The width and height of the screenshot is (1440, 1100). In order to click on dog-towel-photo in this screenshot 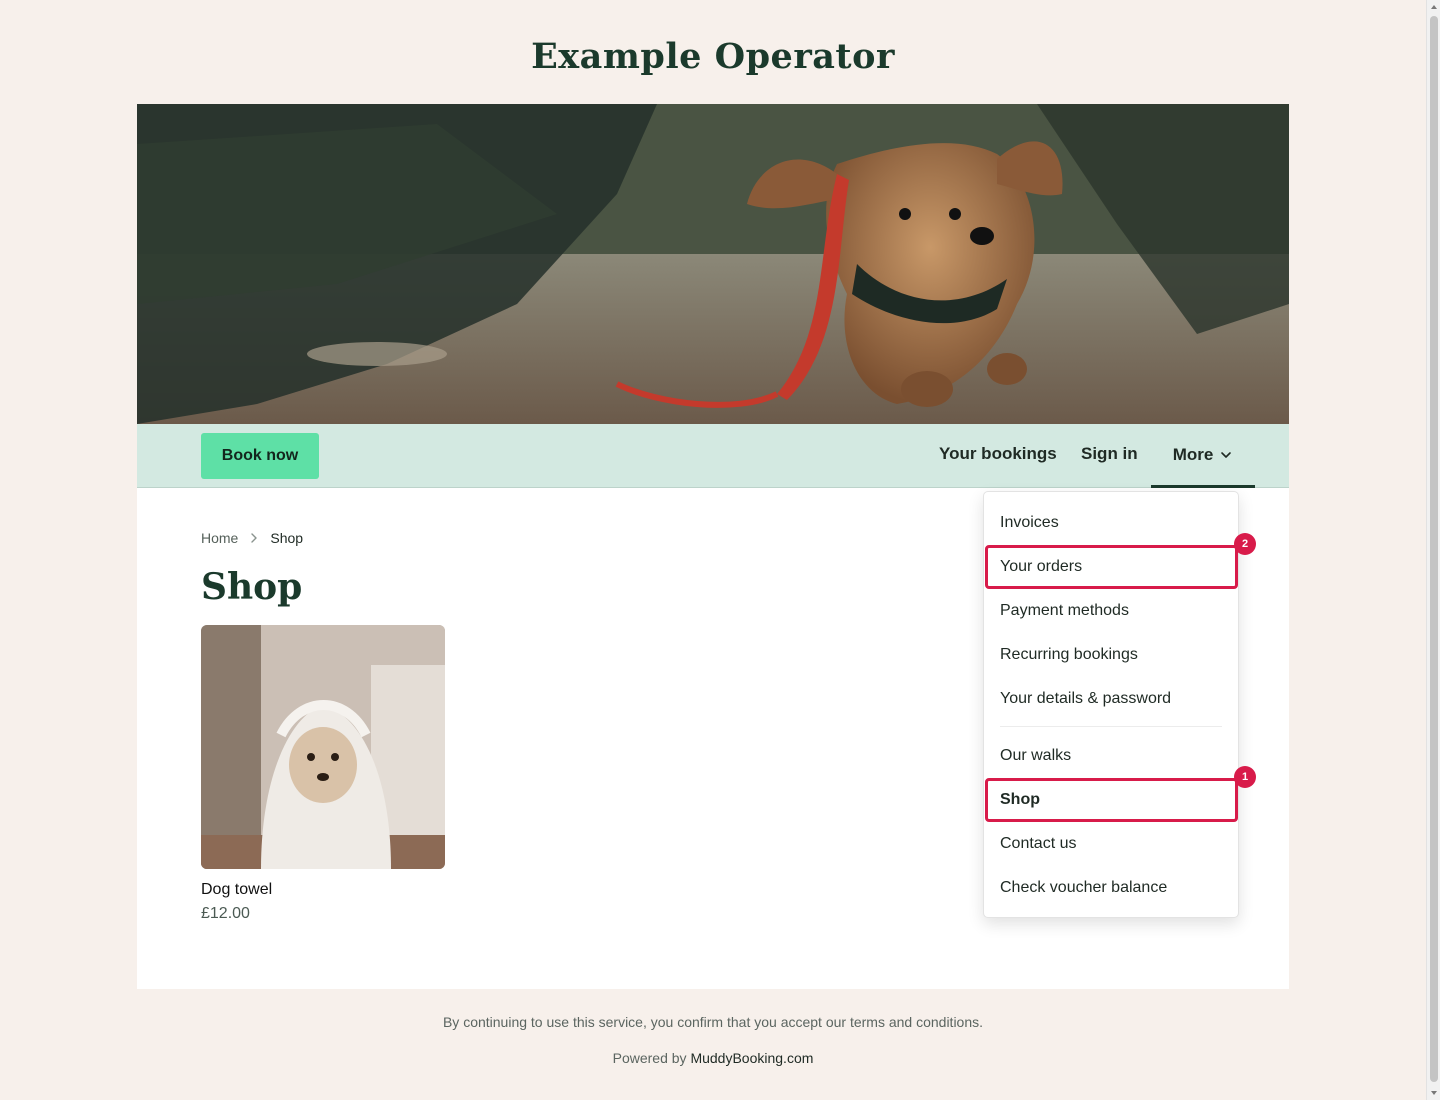, I will do `click(323, 747)`.